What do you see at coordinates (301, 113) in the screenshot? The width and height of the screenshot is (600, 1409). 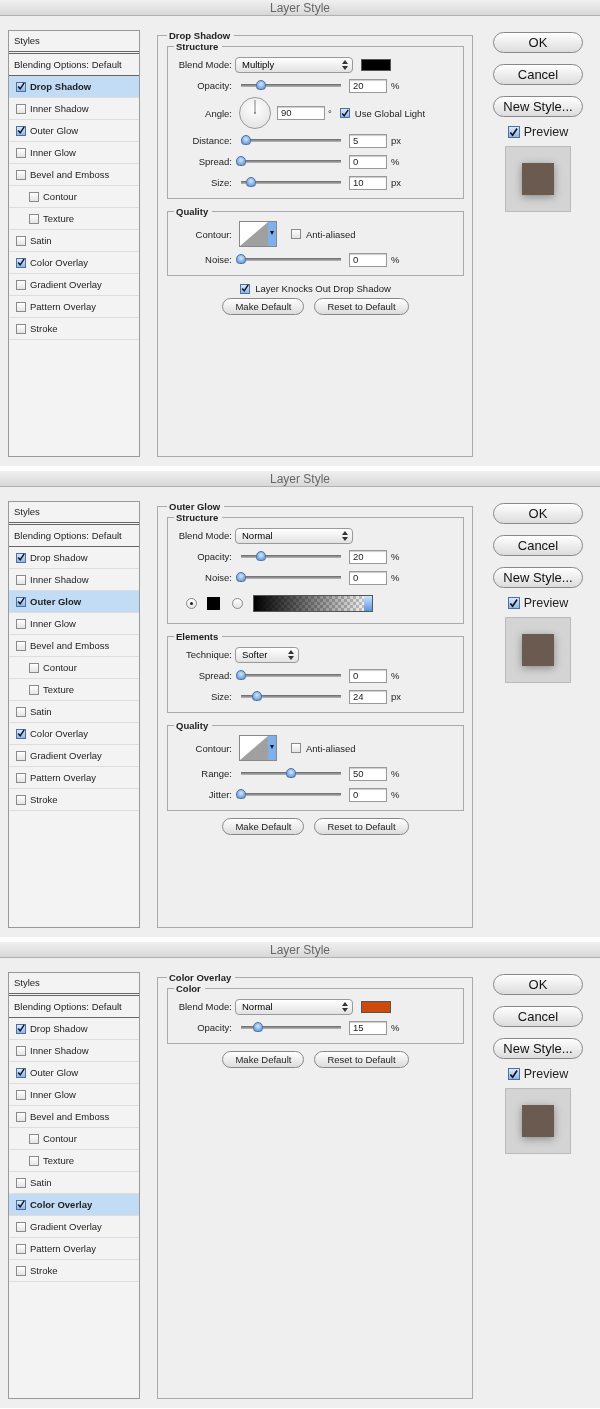 I see `value-field: 90` at bounding box center [301, 113].